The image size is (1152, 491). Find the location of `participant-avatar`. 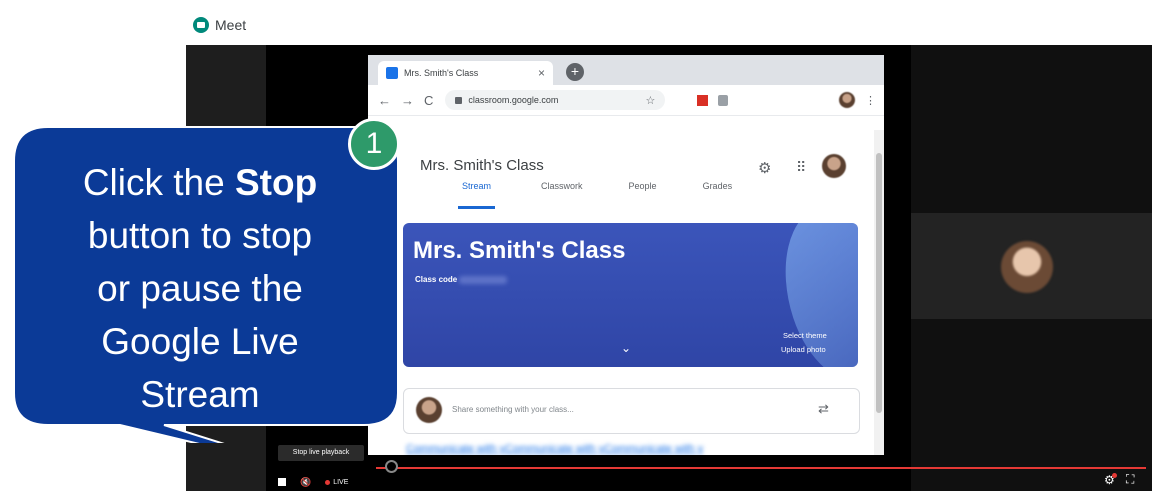

participant-avatar is located at coordinates (1027, 267).